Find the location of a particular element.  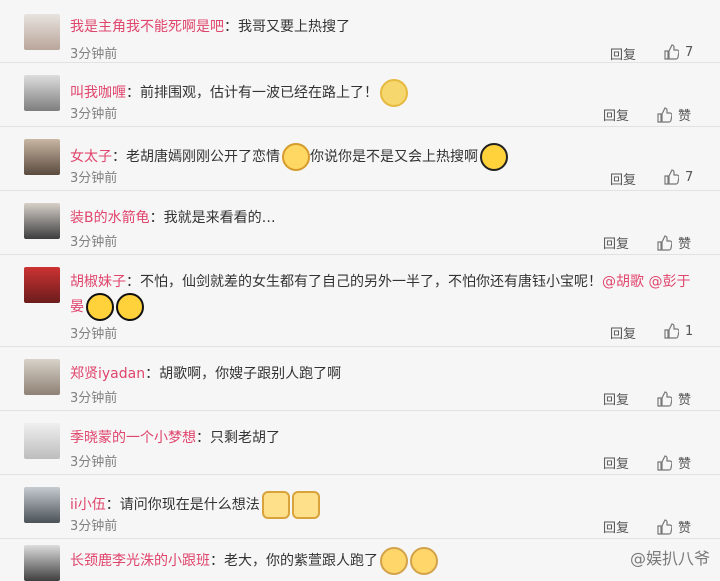

username-link: 叫我咖喱 is located at coordinates (98, 93).